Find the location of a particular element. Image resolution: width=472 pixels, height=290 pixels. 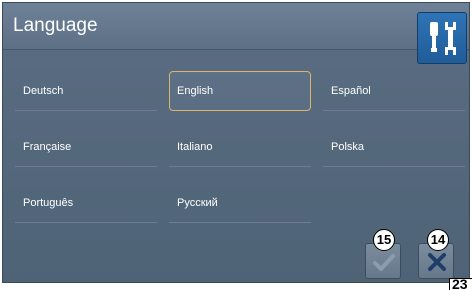

close-icon is located at coordinates (437, 262).